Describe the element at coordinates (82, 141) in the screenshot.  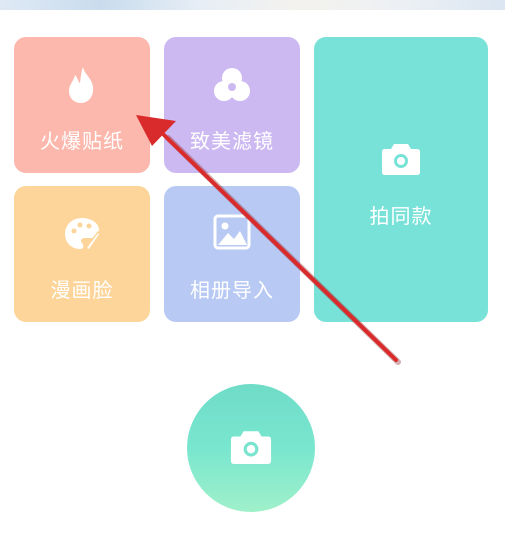
I see `tile-label-hot-stickers: 火爆贴纸` at that location.